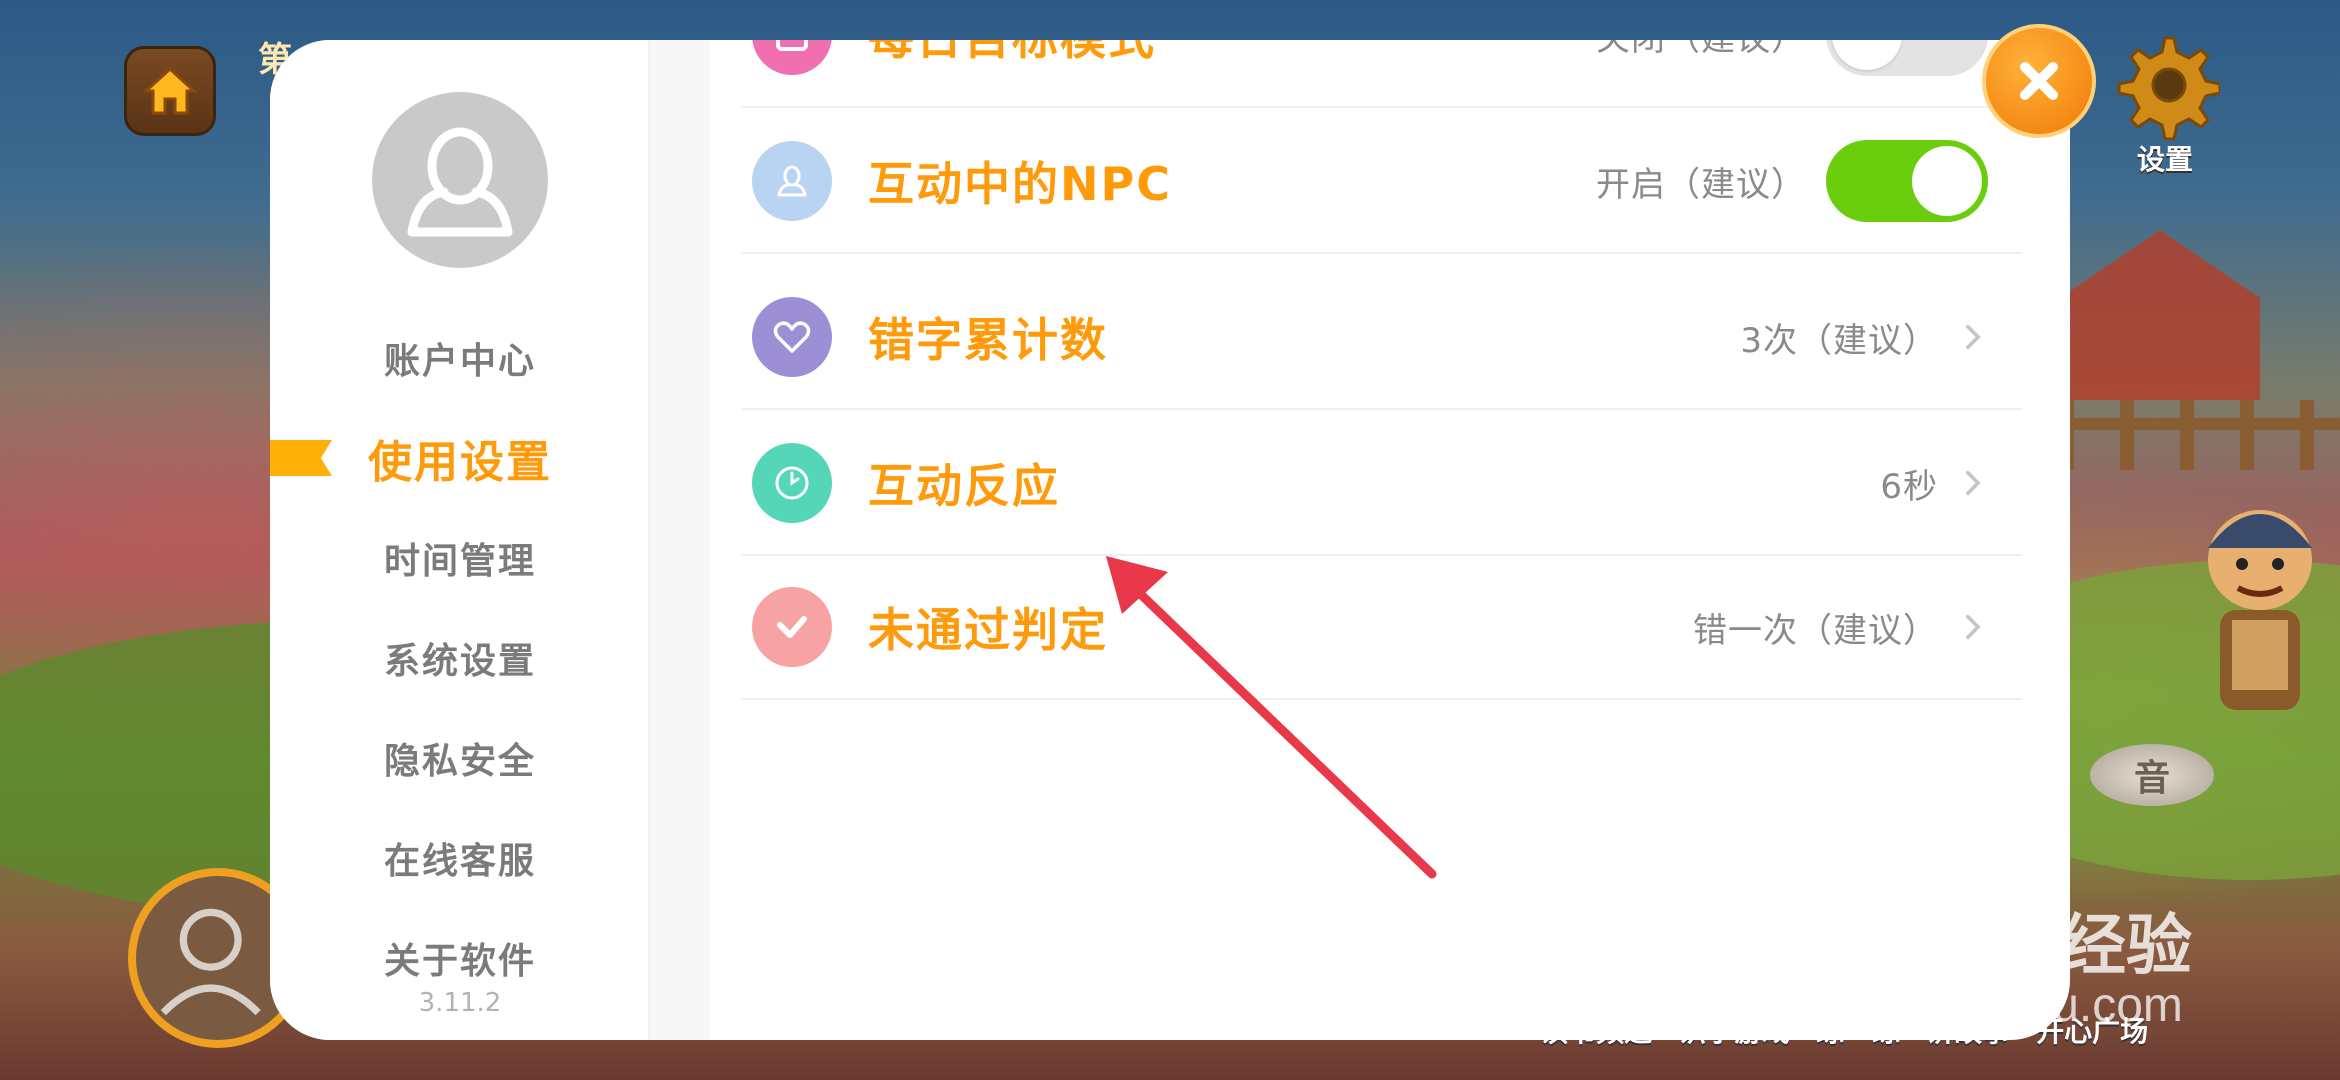 The width and height of the screenshot is (2340, 1080). What do you see at coordinates (964, 486) in the screenshot?
I see `setting-label: 互动反应` at bounding box center [964, 486].